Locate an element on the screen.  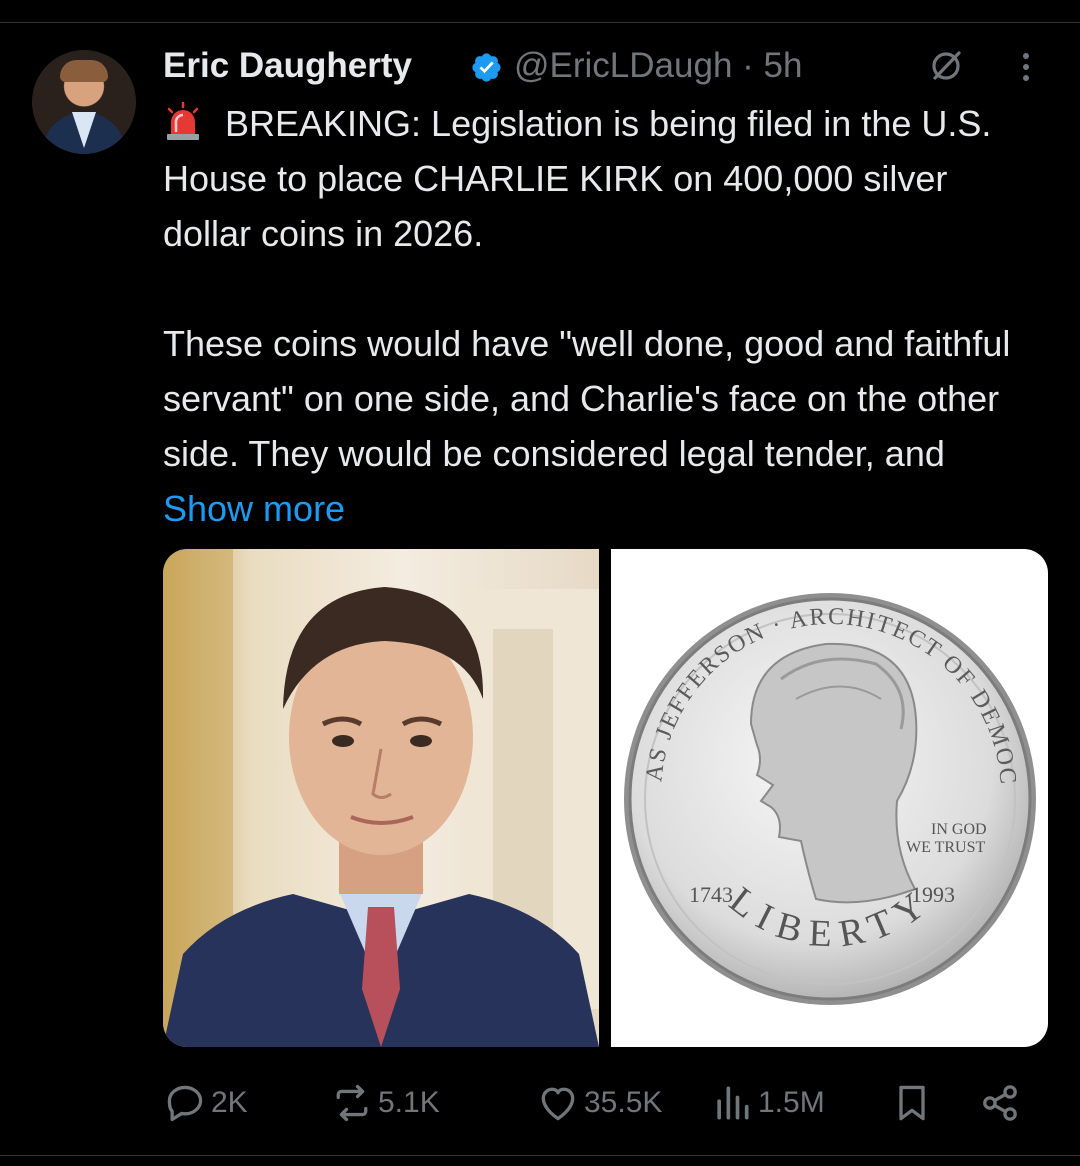
bookmark-button is located at coordinates (912, 1103).